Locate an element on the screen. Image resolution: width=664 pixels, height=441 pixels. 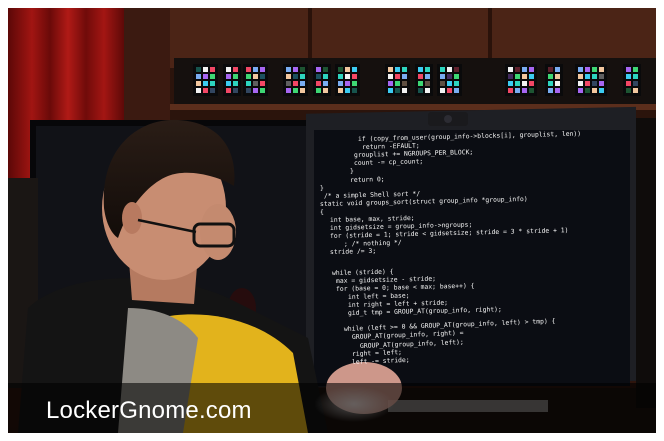
code-line: stride /= 3; is located at coordinates (353, 252).